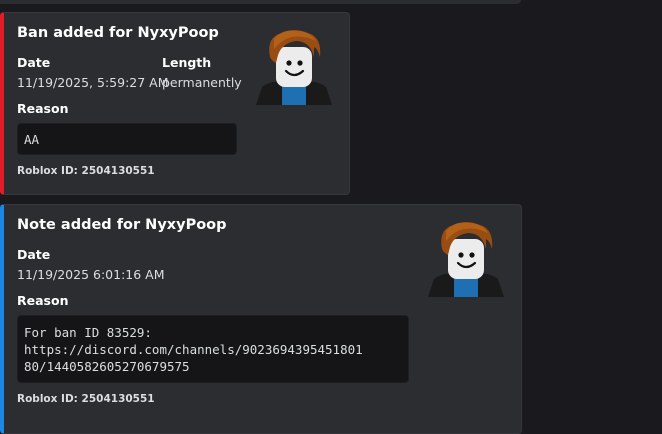 This screenshot has width=662, height=434. I want to click on embed-title: Note added for NyxyPoop, so click(122, 225).